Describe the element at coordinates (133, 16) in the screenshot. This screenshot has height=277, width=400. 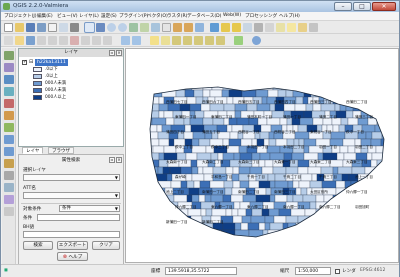
I see `menu-plugins: プラグイン(P)` at that location.